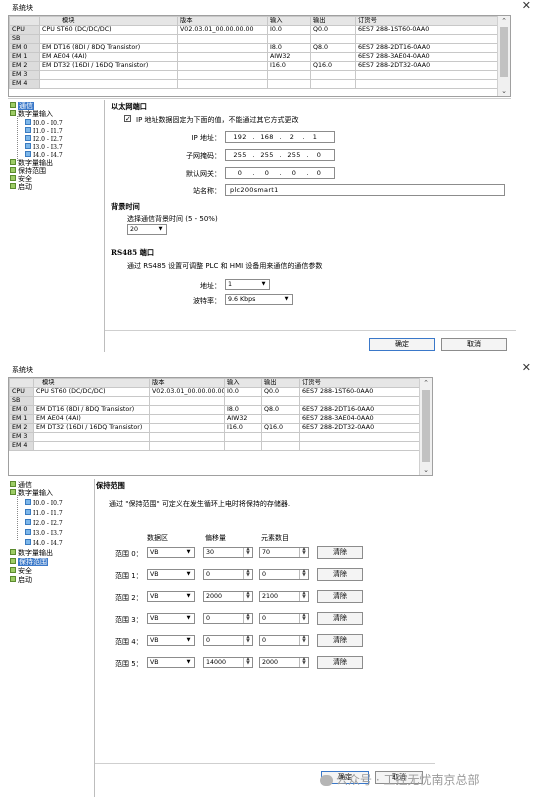  I want to click on subnet-mask-field: 255. 255. 255. 0, so click(280, 155).